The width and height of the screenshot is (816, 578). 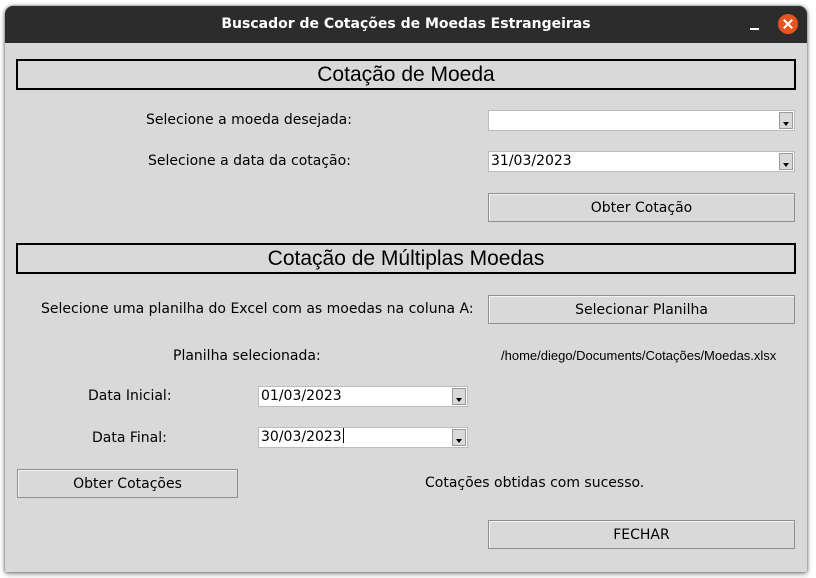 I want to click on date-select-value: 31/03/2023, so click(x=531, y=161).